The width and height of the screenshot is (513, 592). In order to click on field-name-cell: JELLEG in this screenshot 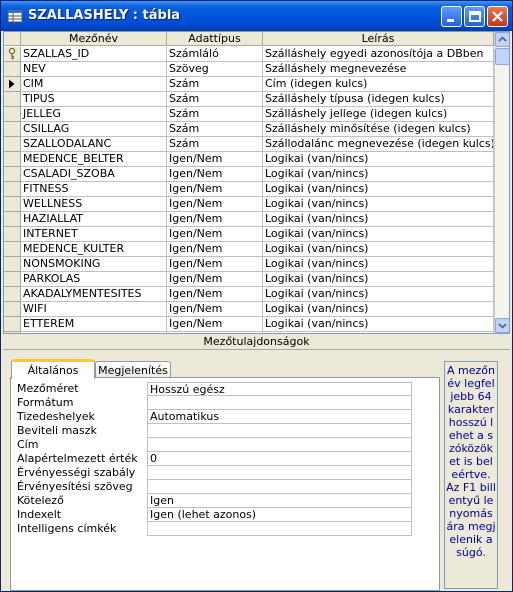, I will do `click(94, 114)`.